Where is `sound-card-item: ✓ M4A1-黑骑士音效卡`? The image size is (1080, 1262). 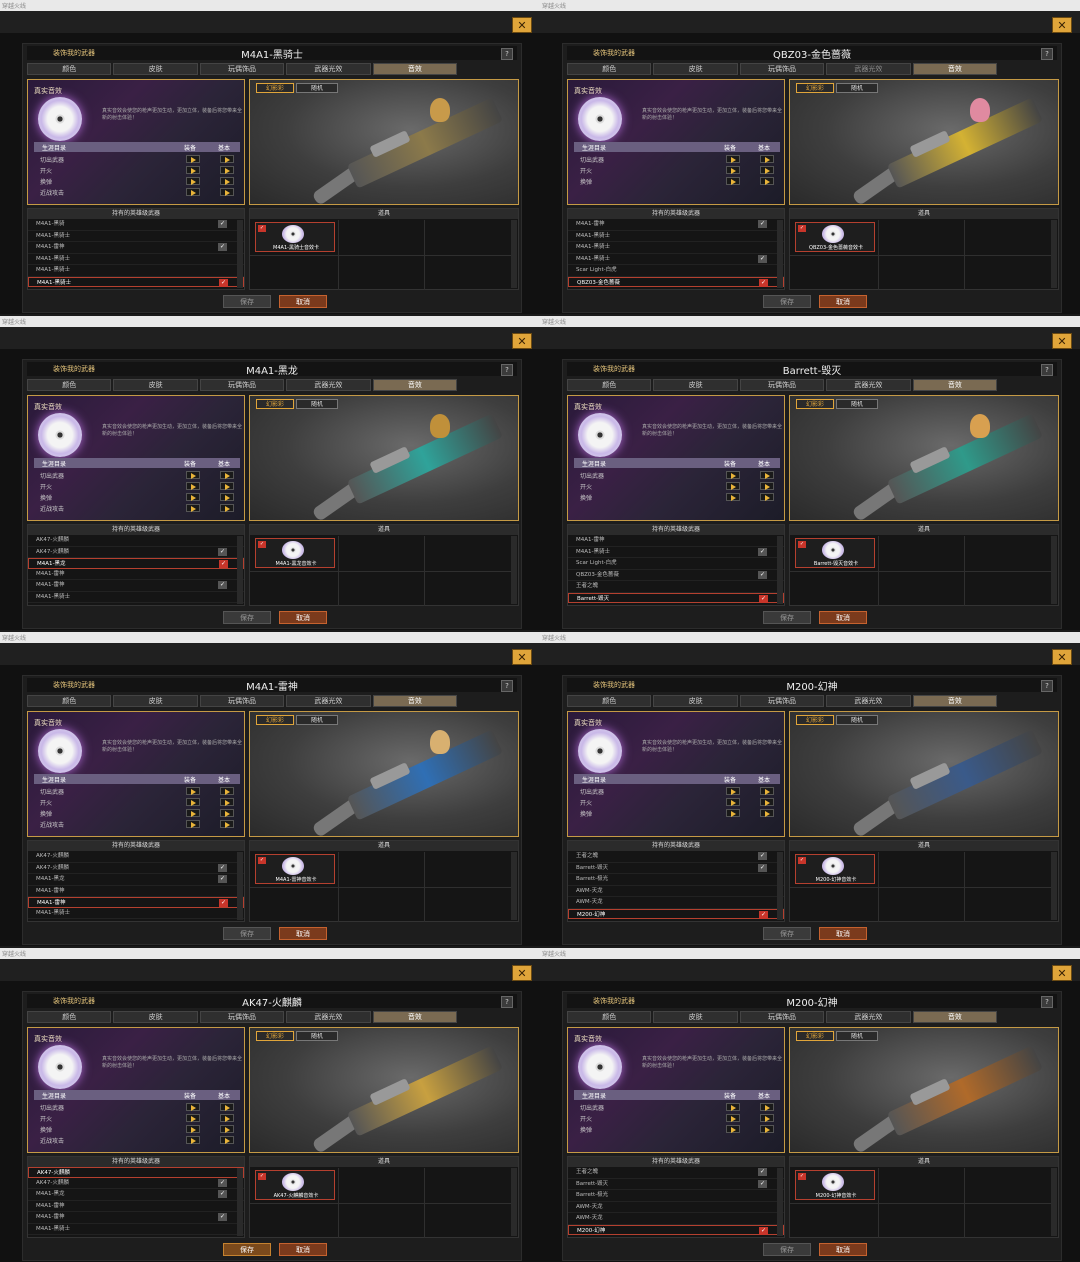
sound-card-item: ✓ M4A1-黑骑士音效卡 is located at coordinates (295, 237).